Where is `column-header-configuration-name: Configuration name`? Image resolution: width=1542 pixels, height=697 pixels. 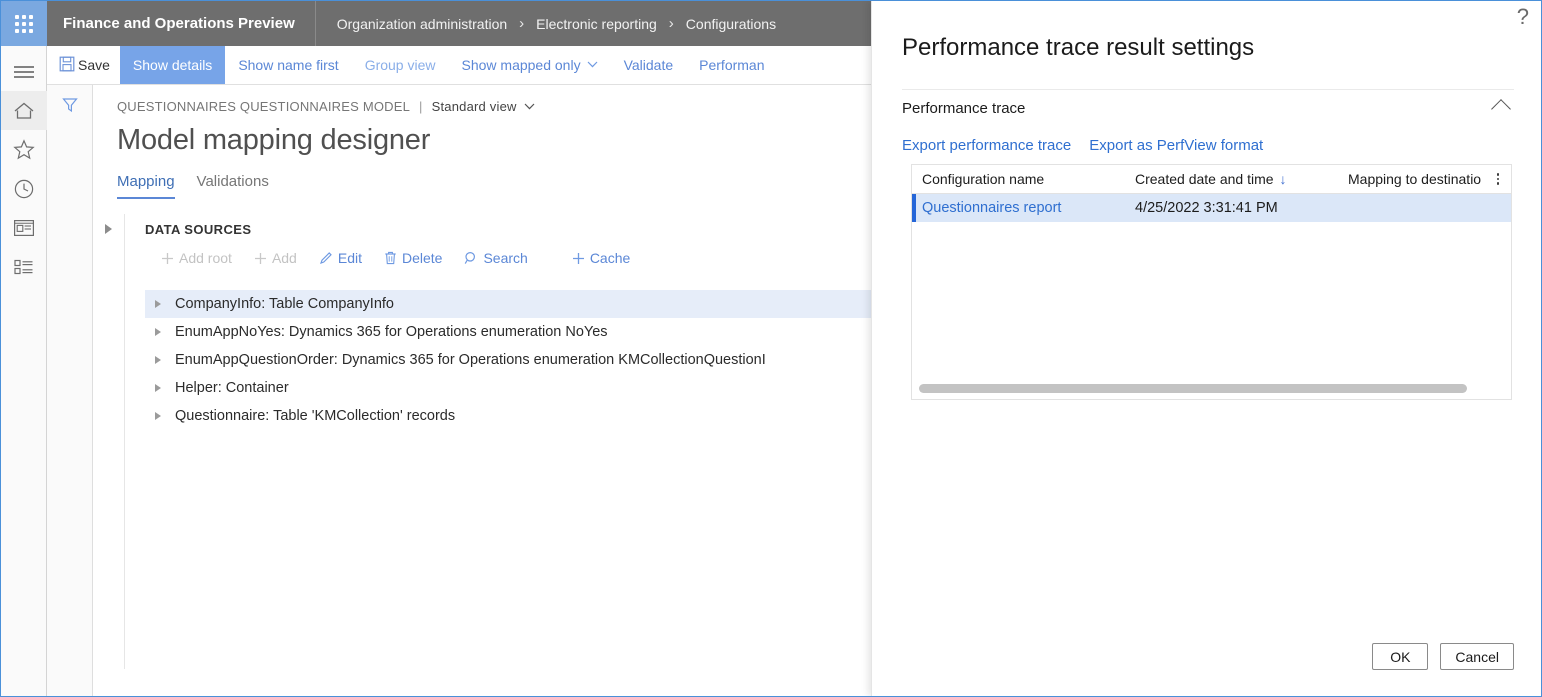
column-header-configuration-name: Configuration name is located at coordinates (1018, 179).